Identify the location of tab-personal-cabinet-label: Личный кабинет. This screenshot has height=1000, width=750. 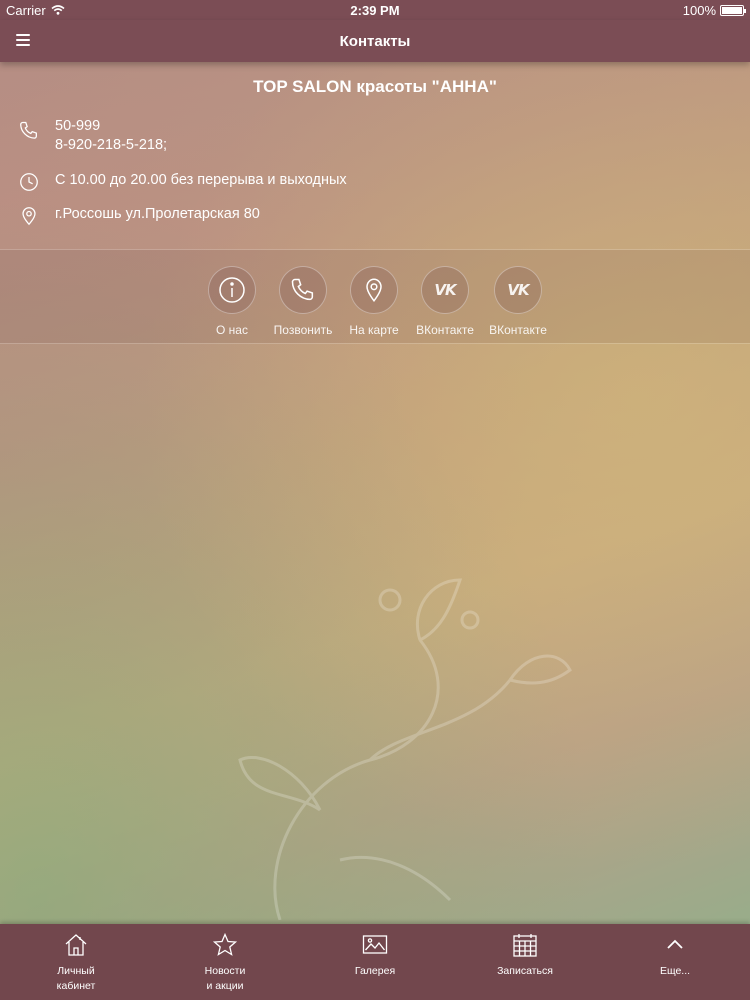
(76, 979).